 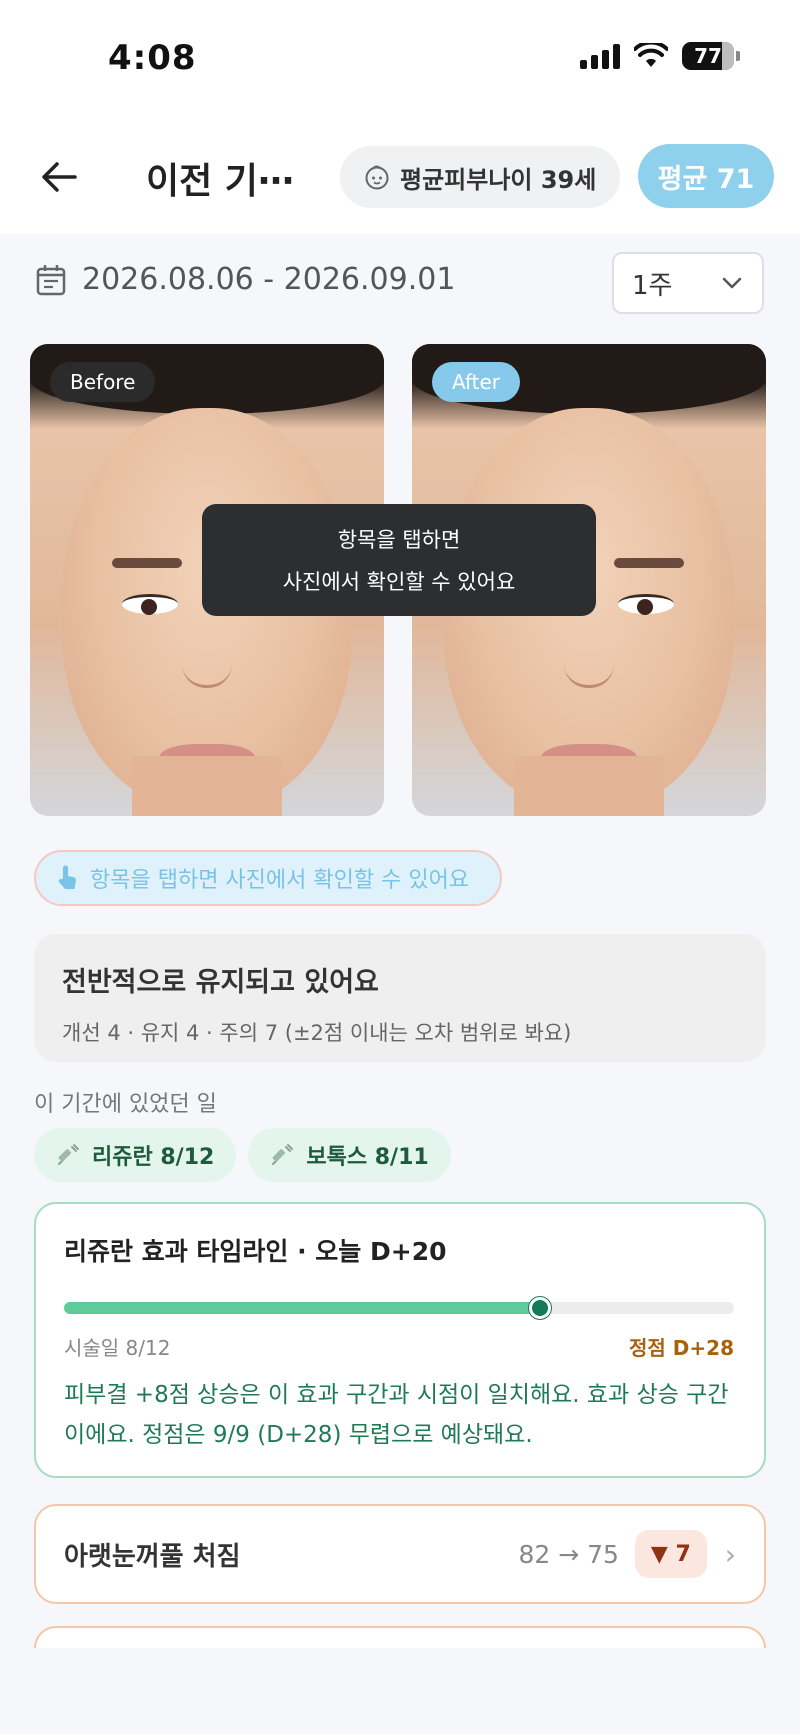 What do you see at coordinates (67, 877) in the screenshot?
I see `tap-hand-icon` at bounding box center [67, 877].